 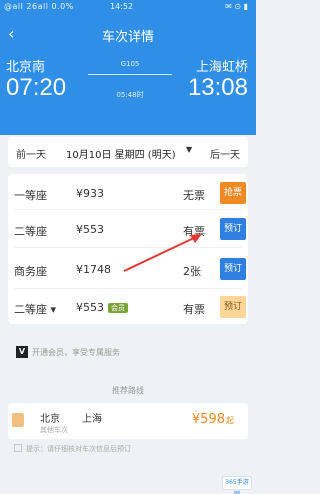 I want to click on watermark-logo: 365手游网, so click(x=237, y=485).